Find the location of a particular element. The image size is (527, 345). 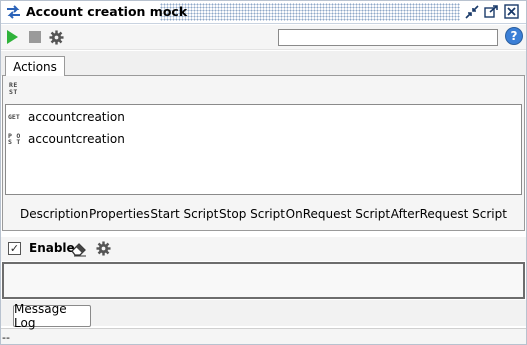

rest-service-icon: RE ST is located at coordinates (13, 88).